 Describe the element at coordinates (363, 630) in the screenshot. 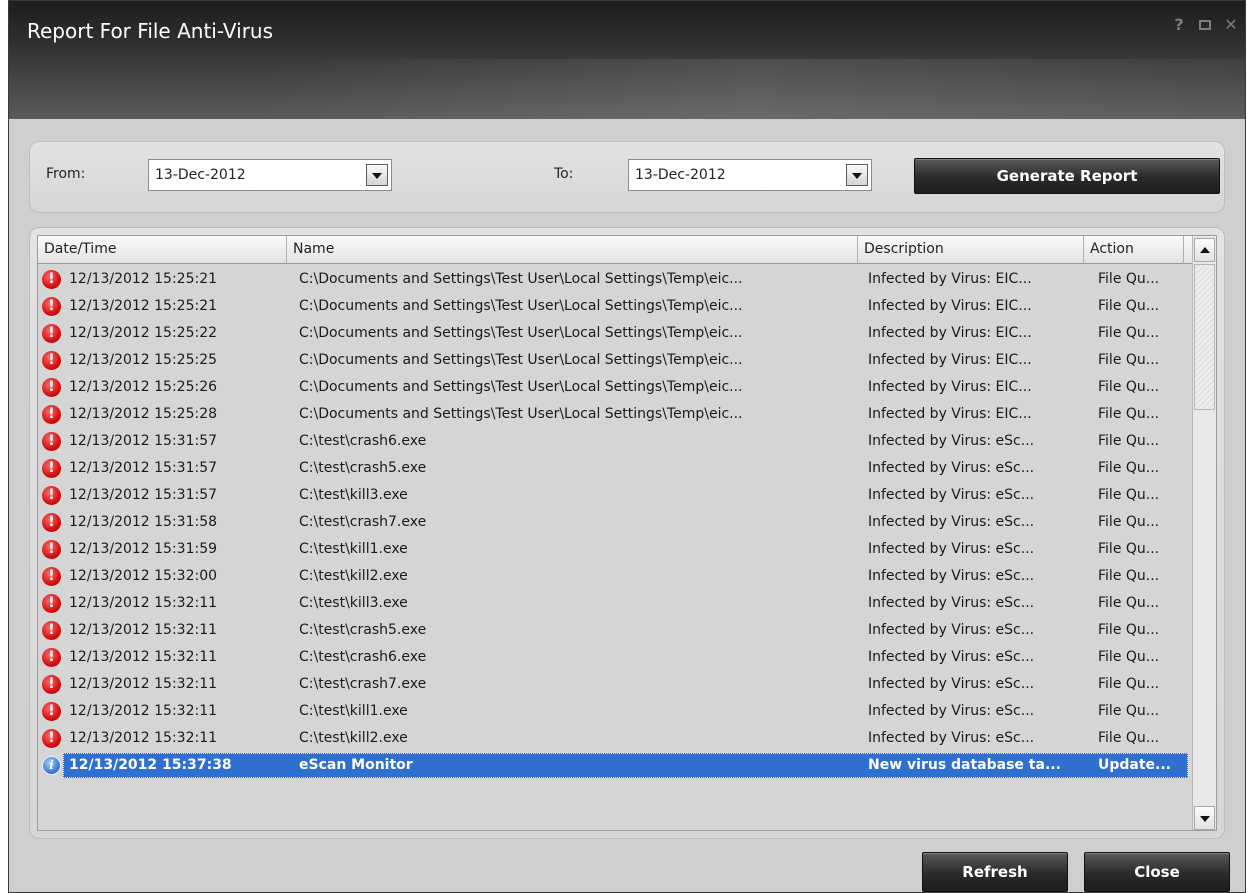

I see `cell-name: C:\test\crash5.exe` at that location.